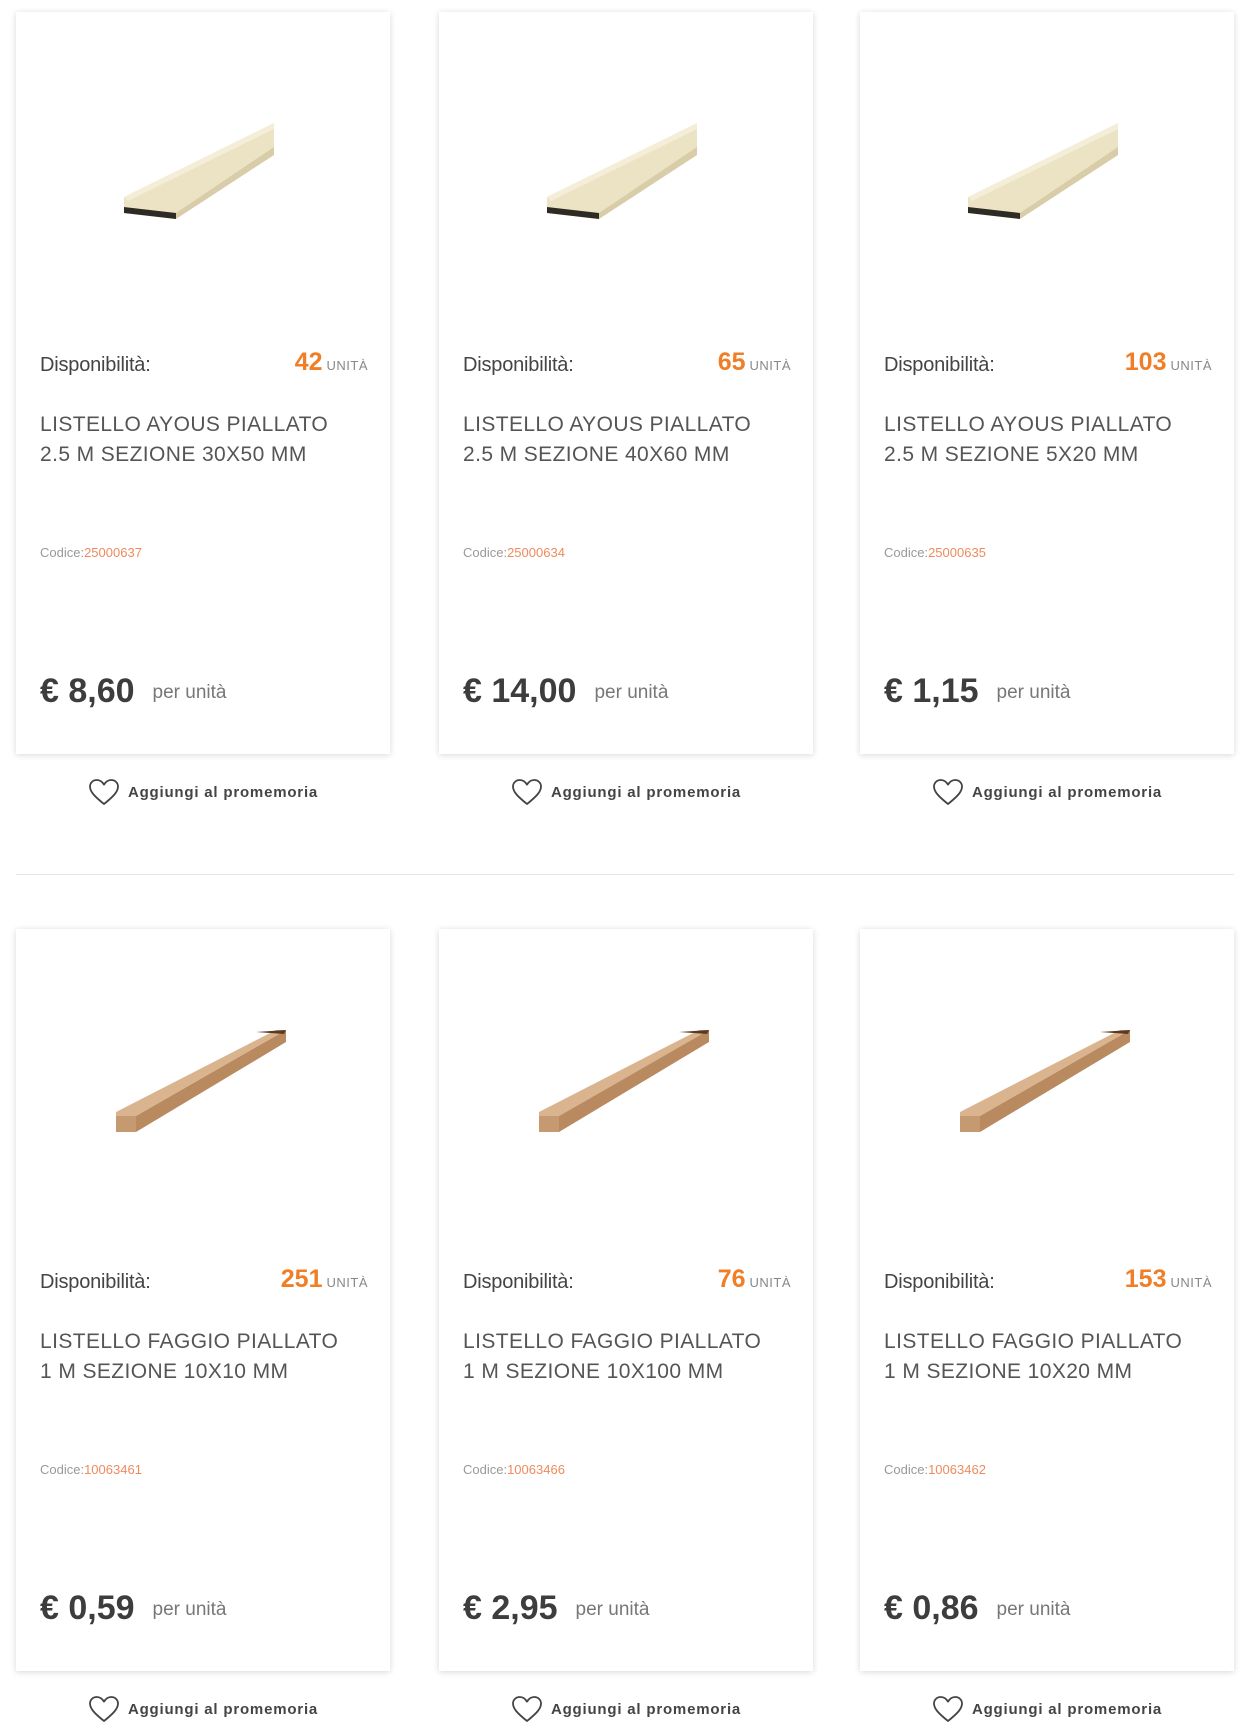  I want to click on product-code-value: 25000635, so click(957, 552).